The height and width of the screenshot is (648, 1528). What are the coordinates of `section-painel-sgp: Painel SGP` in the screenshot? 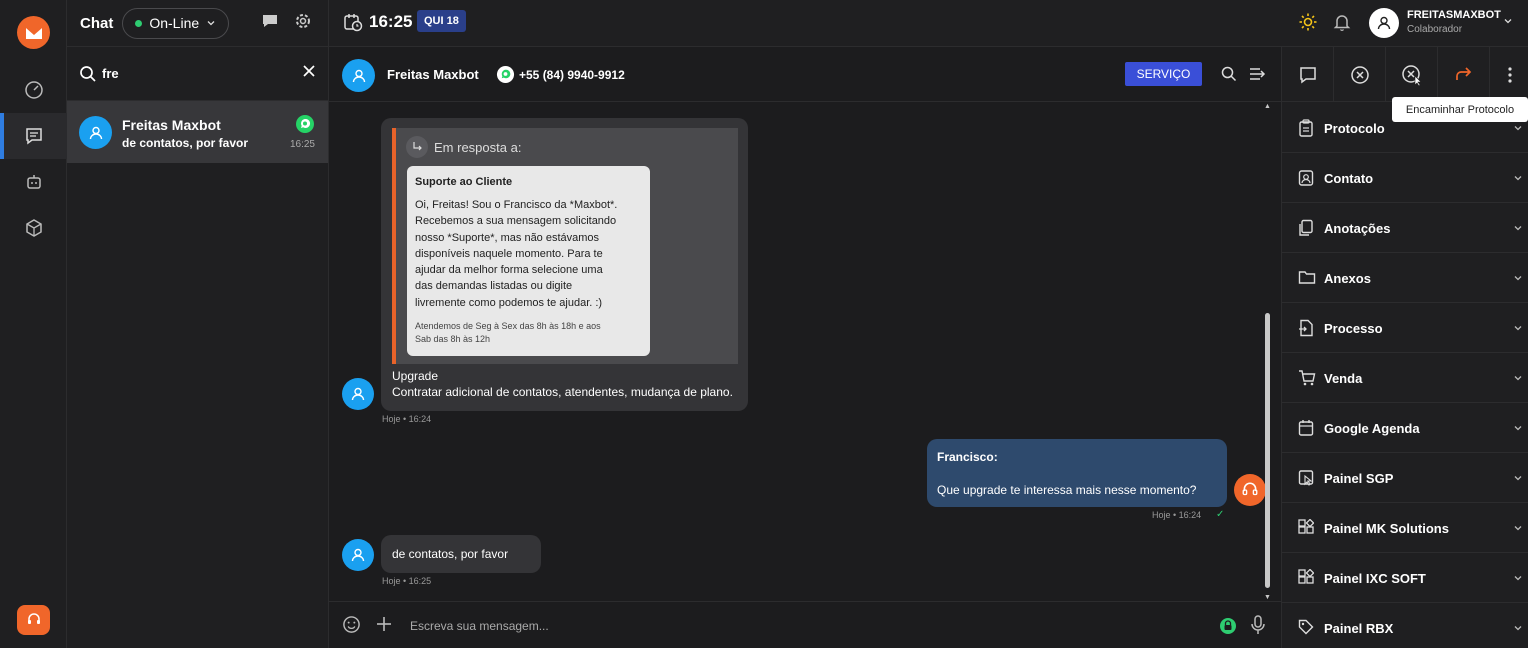 It's located at (1405, 478).